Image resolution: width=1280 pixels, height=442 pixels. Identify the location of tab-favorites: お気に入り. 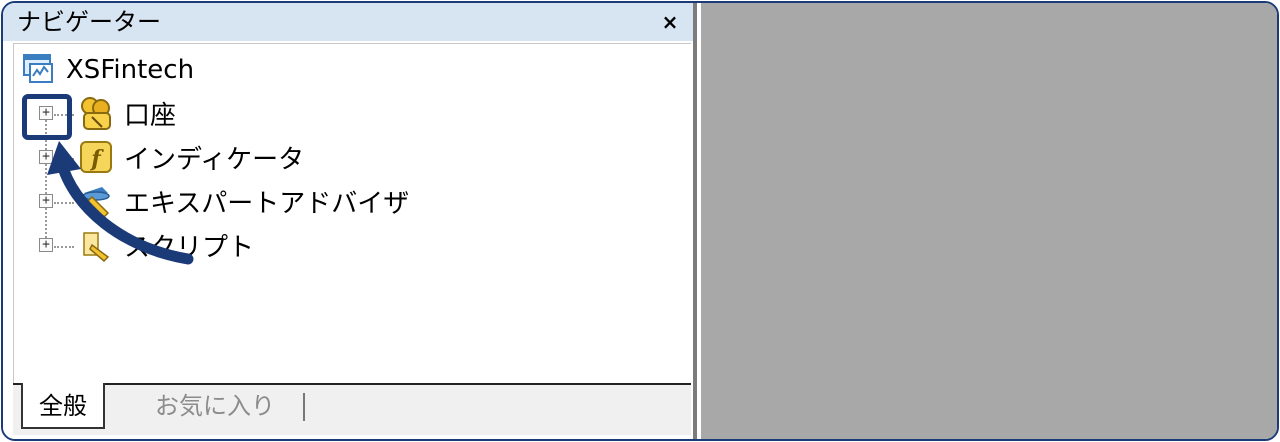
(215, 406).